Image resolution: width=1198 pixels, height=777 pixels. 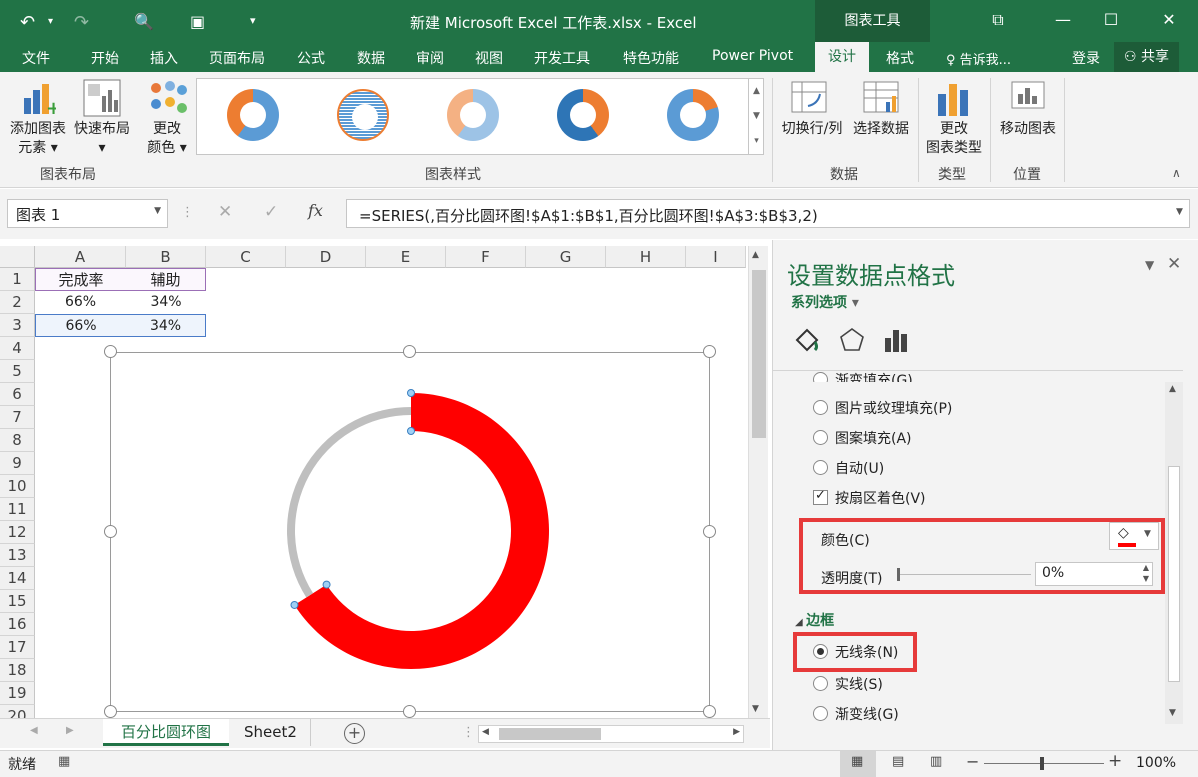 What do you see at coordinates (430, 58) in the screenshot?
I see `tab-review: 审阅` at bounding box center [430, 58].